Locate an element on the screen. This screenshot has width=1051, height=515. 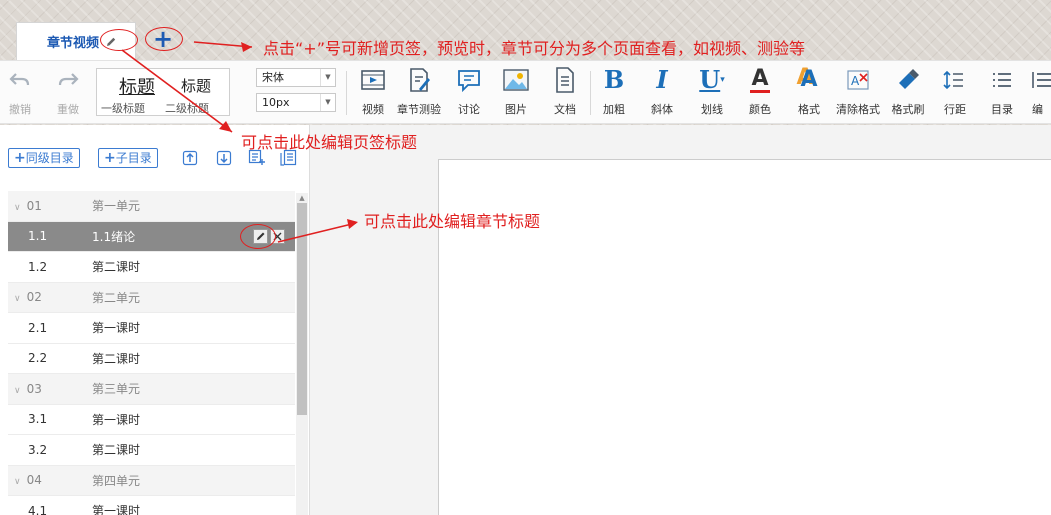
image-icon is located at coordinates (516, 80).